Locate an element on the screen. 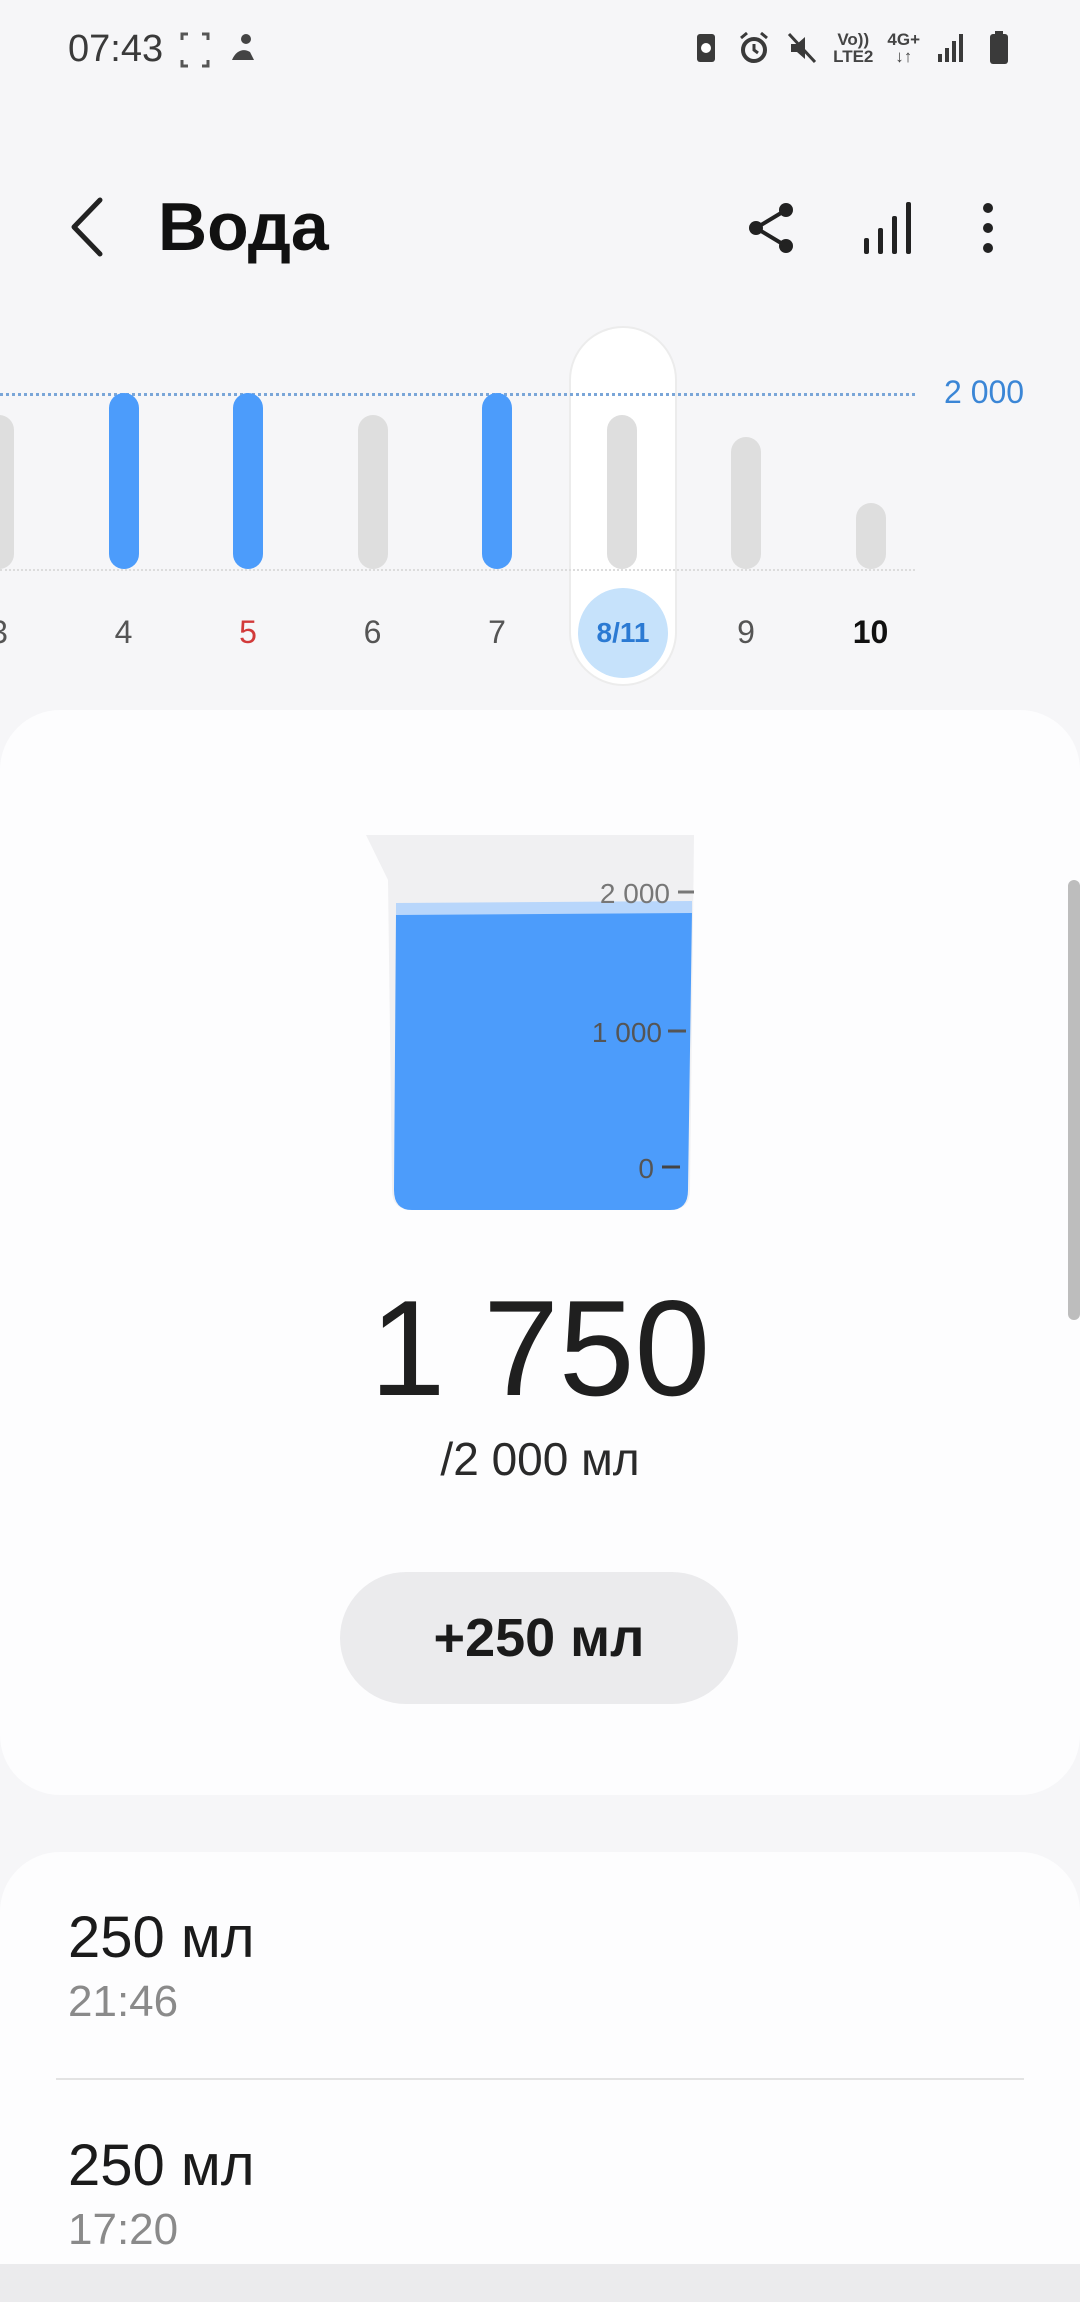 The height and width of the screenshot is (2302, 1080). alarm-icon is located at coordinates (754, 47).